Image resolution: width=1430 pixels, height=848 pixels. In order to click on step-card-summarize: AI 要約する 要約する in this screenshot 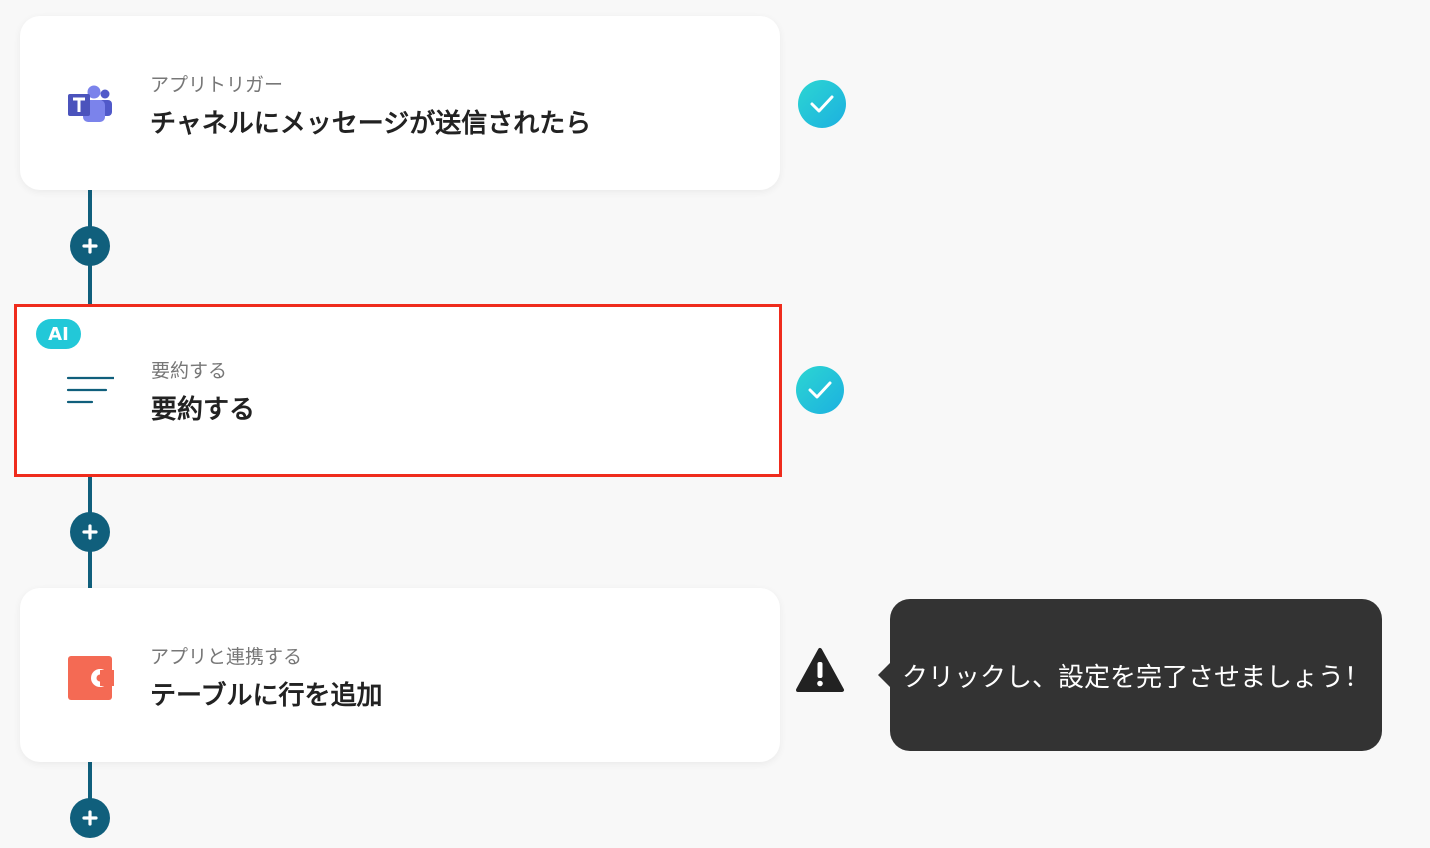, I will do `click(398, 390)`.